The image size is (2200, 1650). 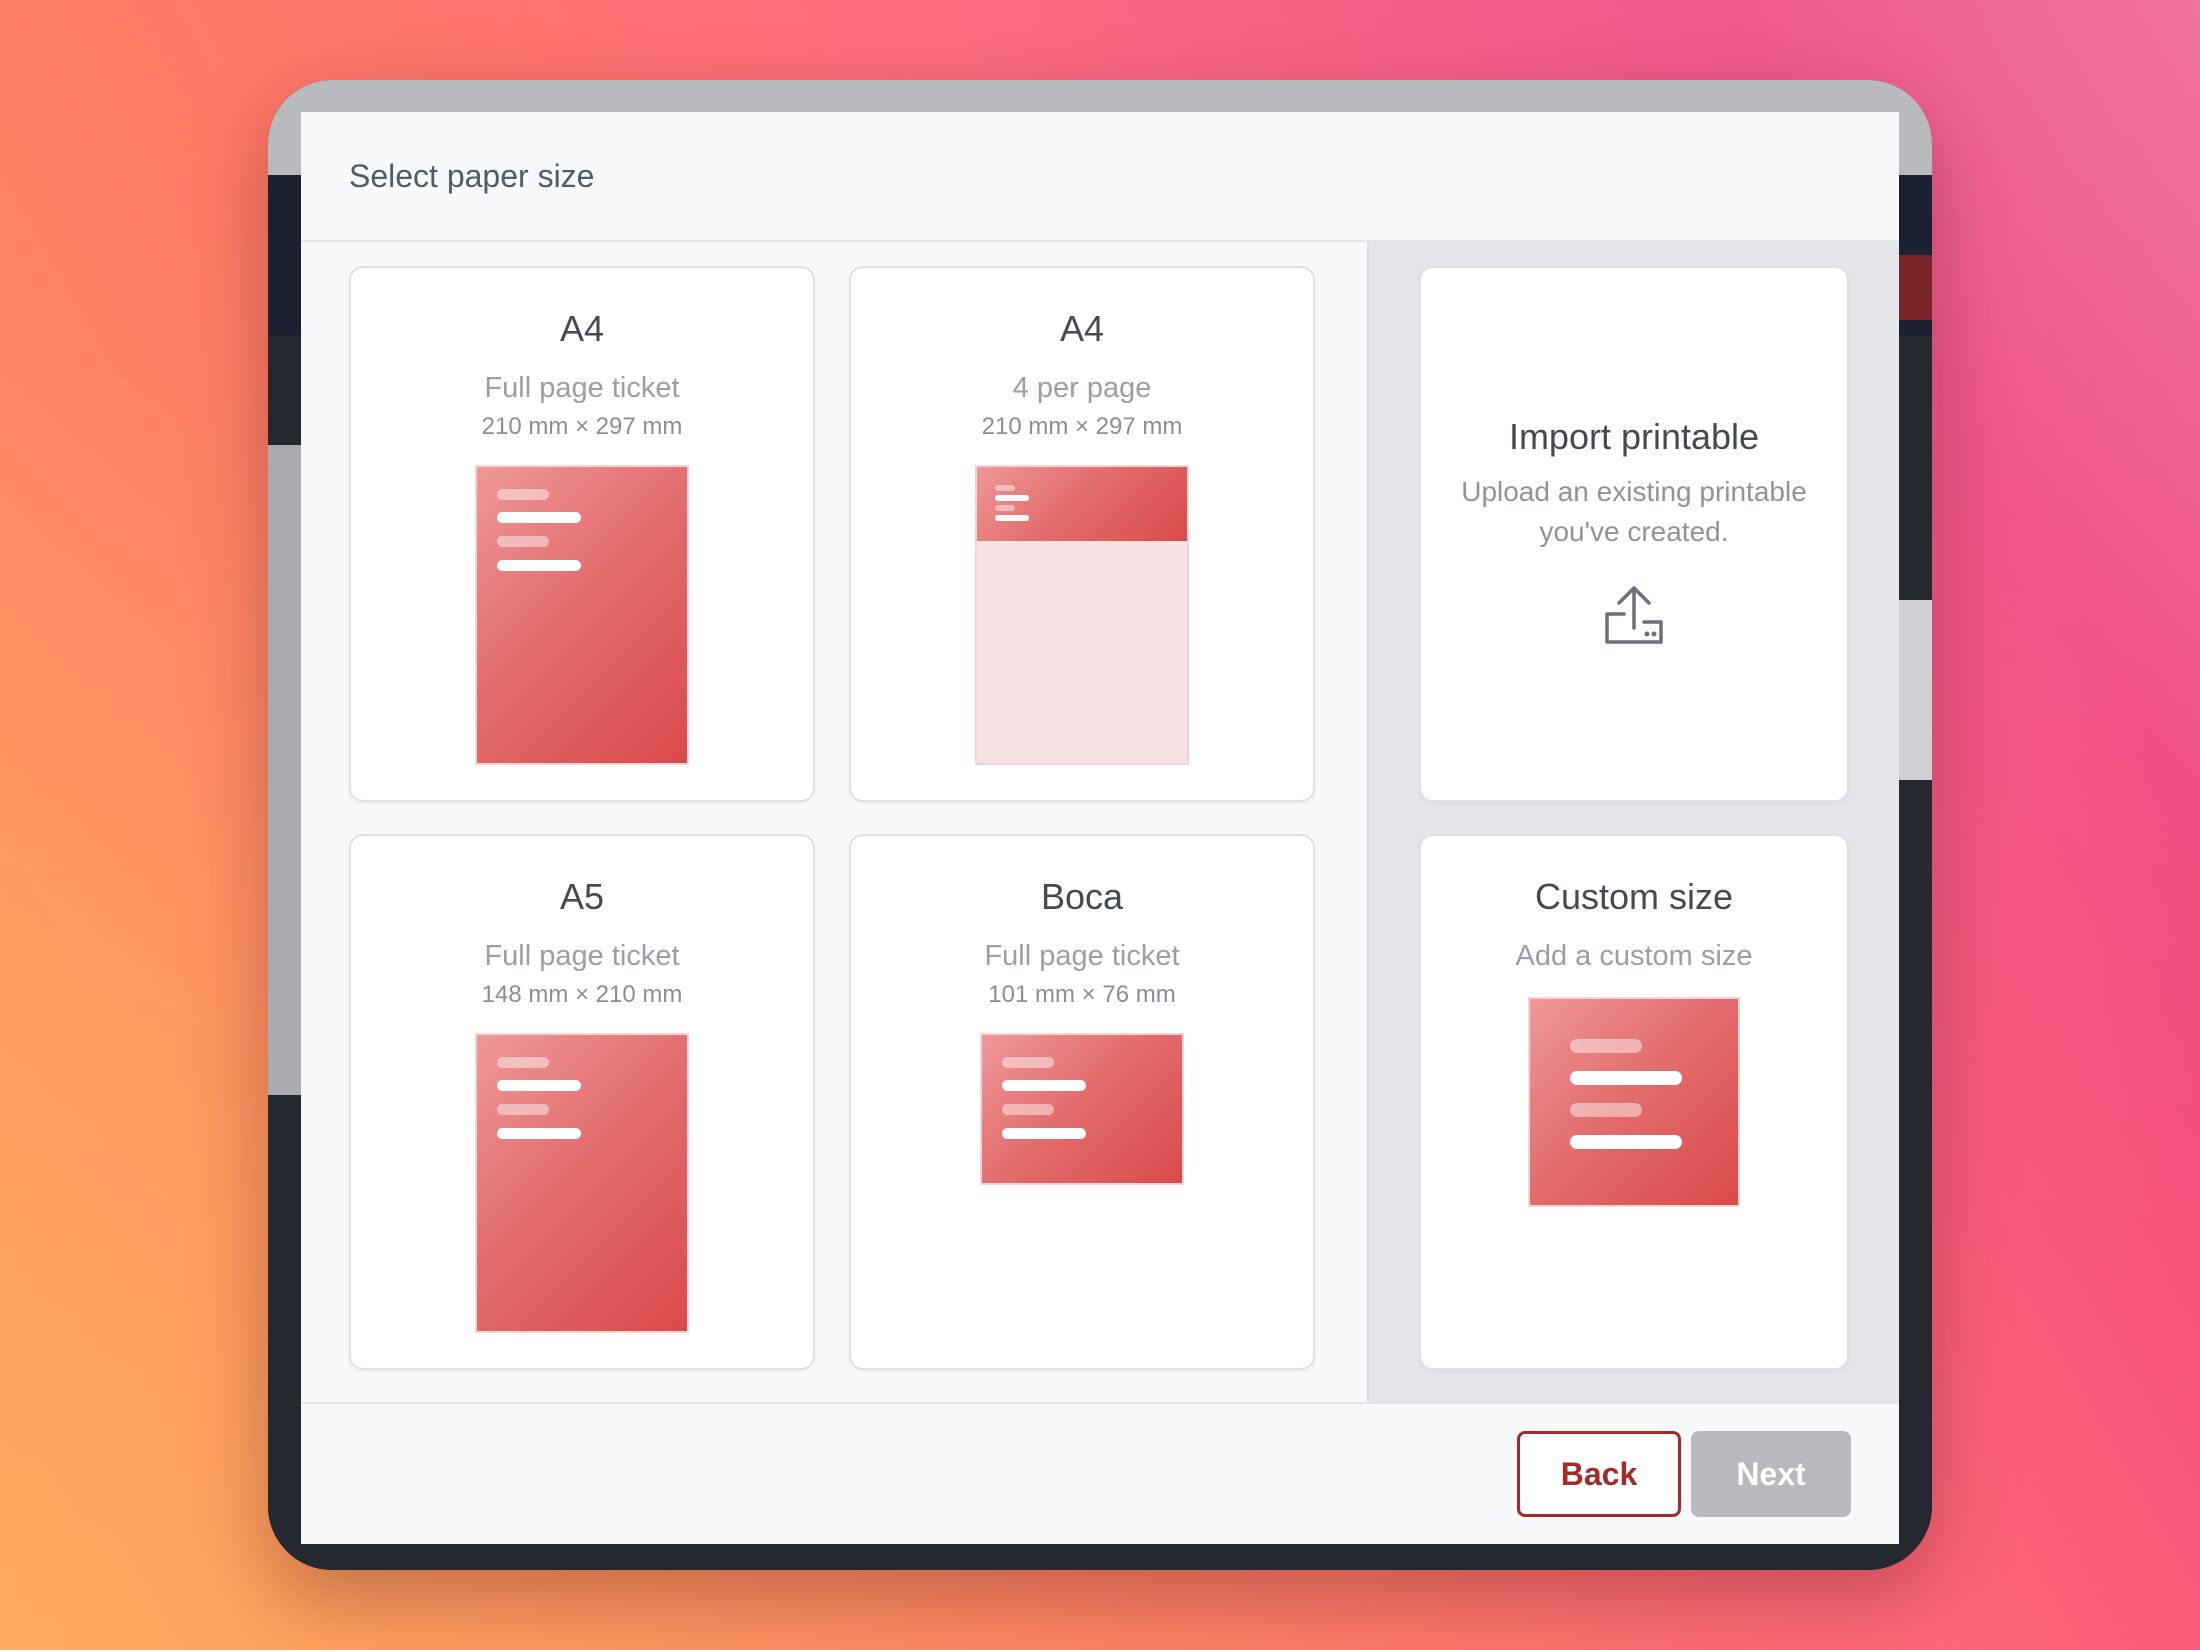 I want to click on custom-size-option: Custom size Add a custom size, so click(x=1634, y=1102).